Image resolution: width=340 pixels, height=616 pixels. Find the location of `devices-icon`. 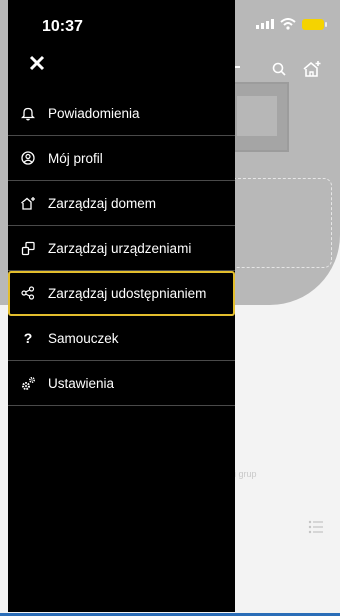

devices-icon is located at coordinates (28, 248).